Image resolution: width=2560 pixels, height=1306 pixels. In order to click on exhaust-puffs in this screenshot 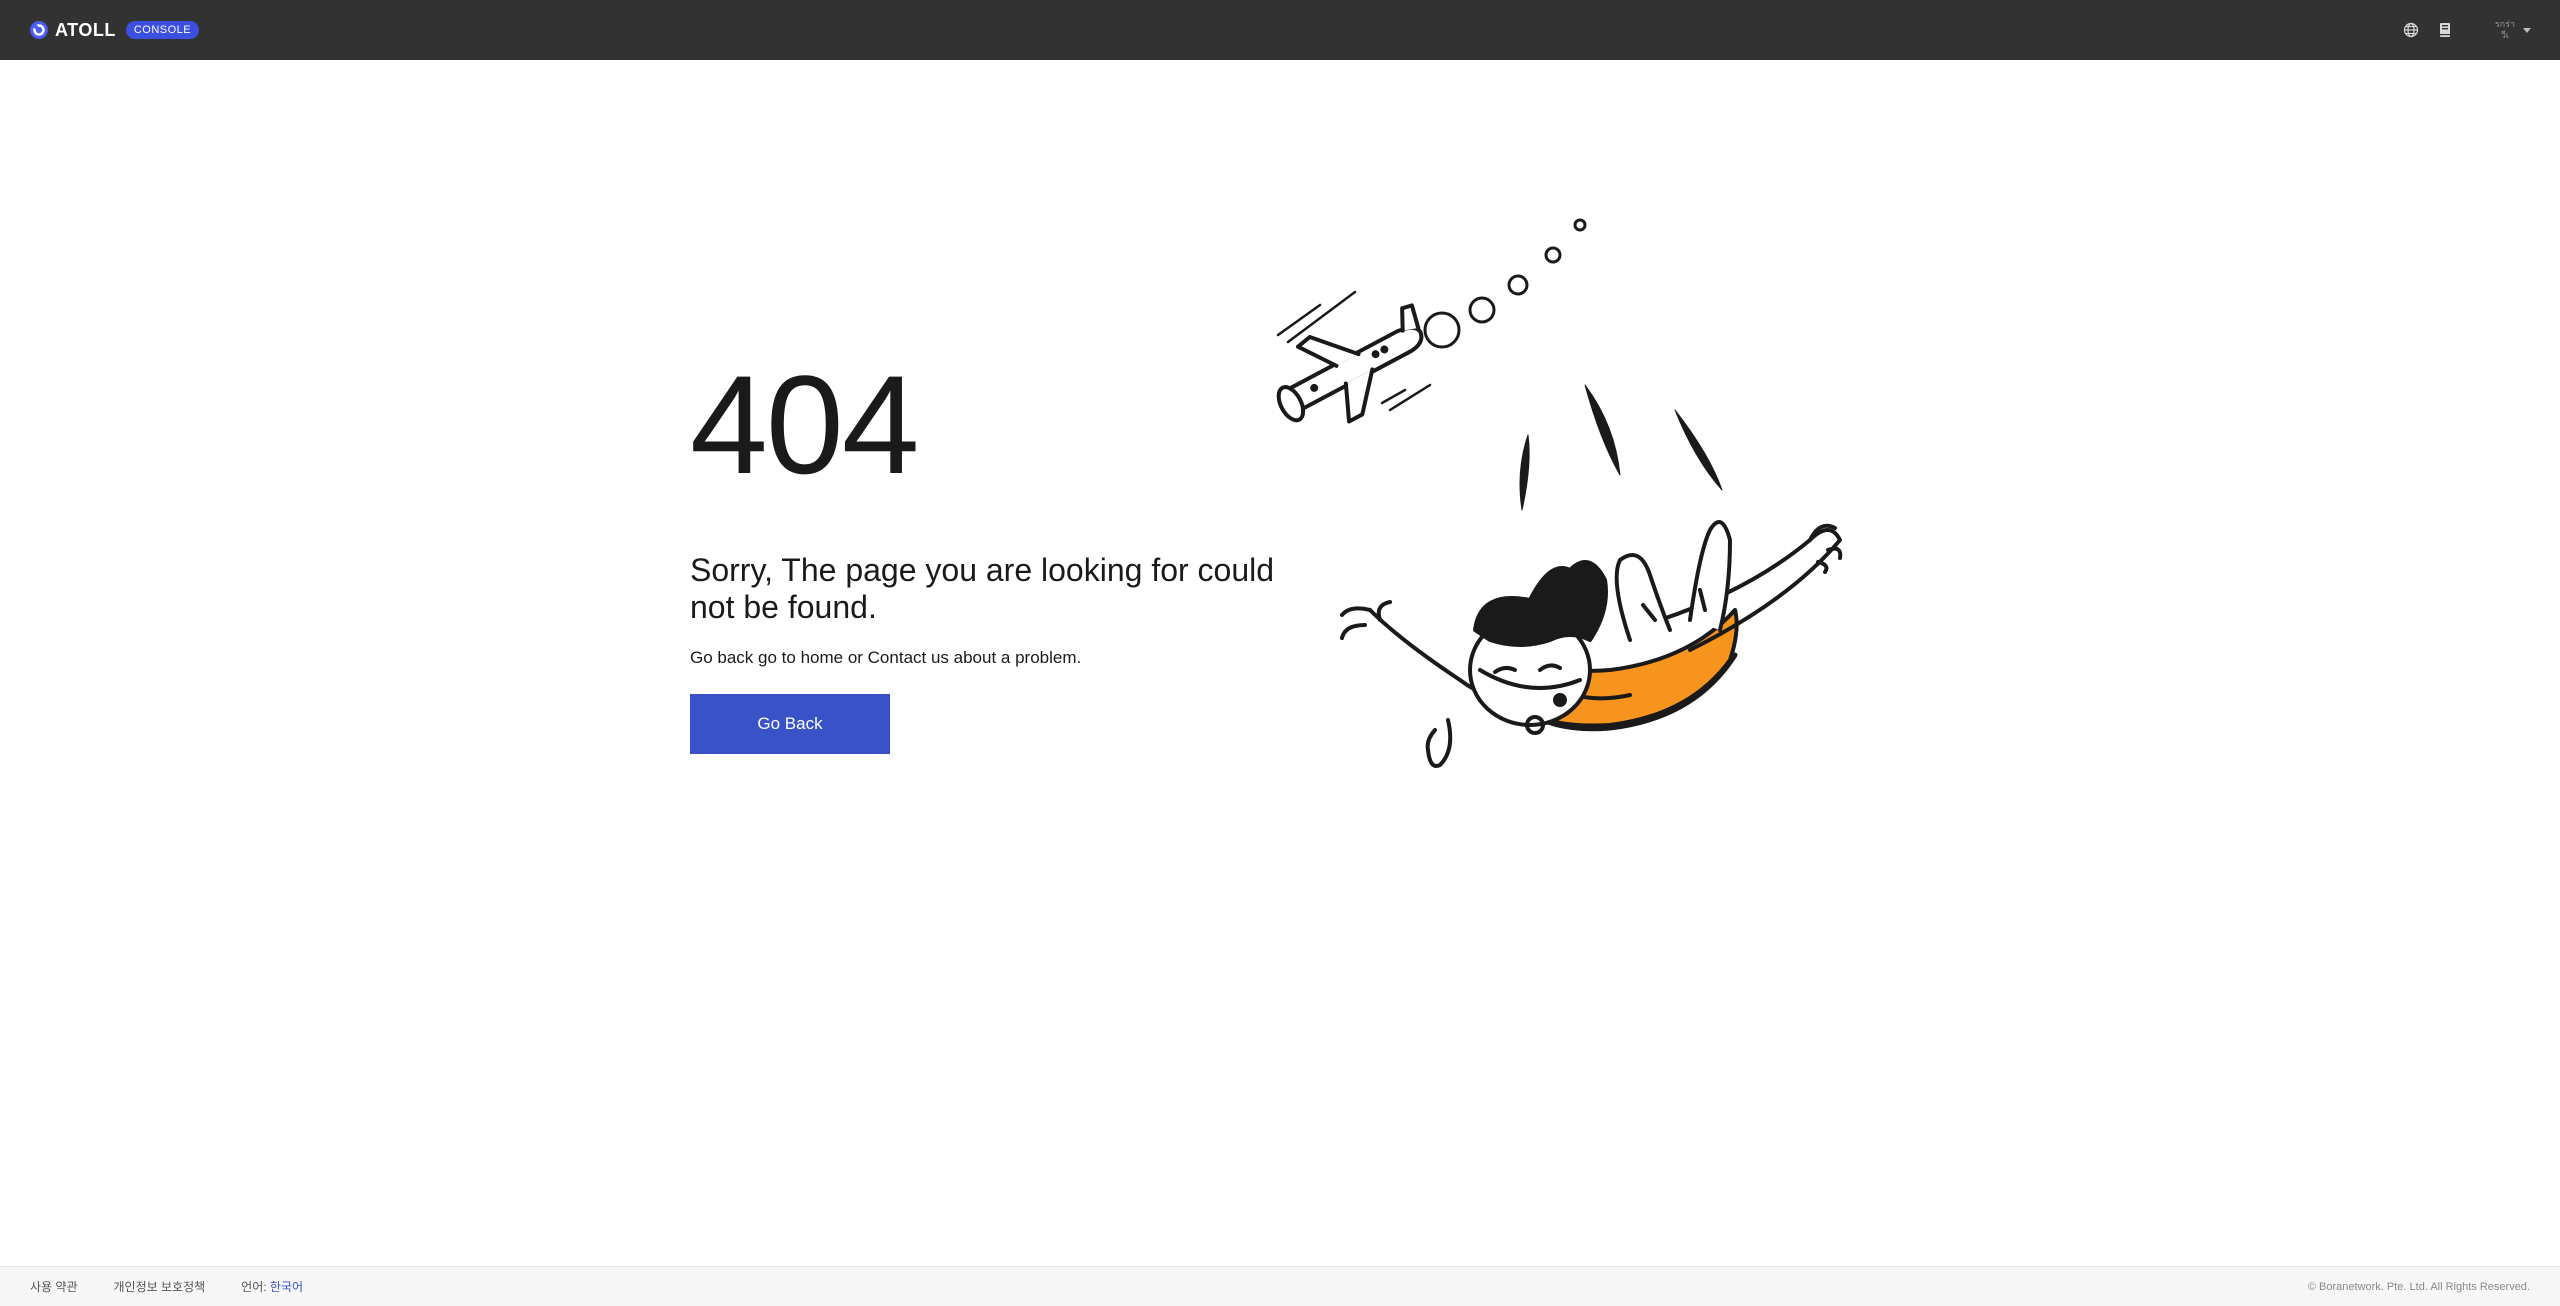, I will do `click(1505, 283)`.